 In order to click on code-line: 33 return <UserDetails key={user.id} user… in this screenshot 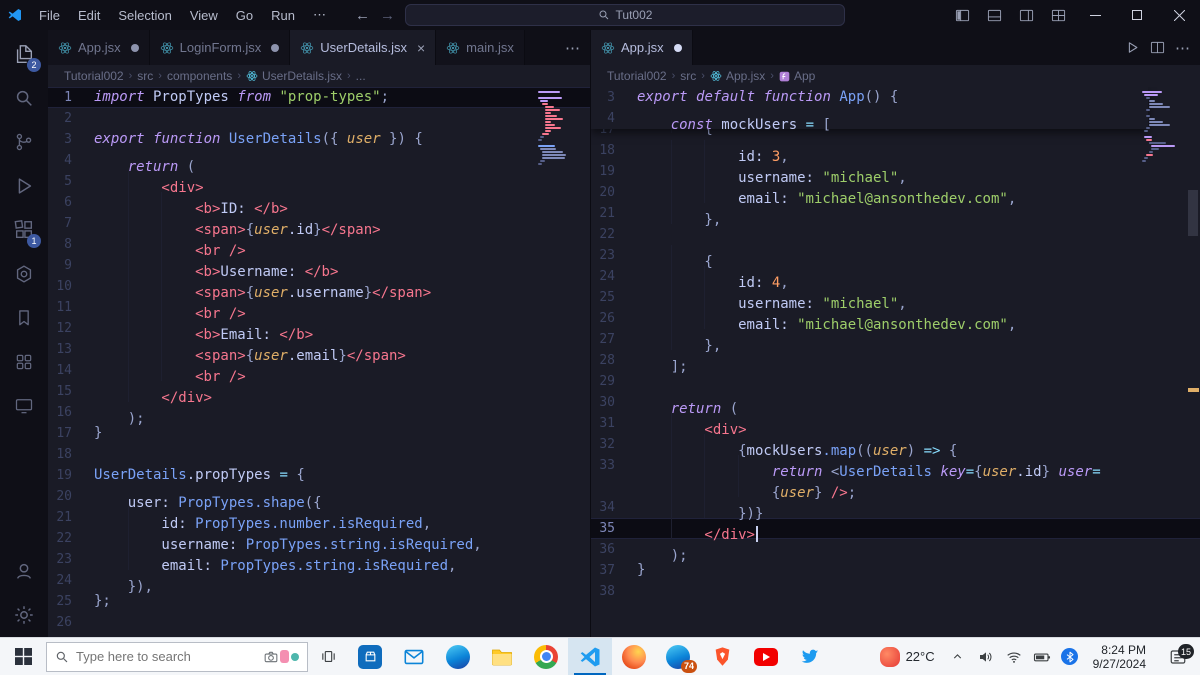, I will do `click(895, 467)`.